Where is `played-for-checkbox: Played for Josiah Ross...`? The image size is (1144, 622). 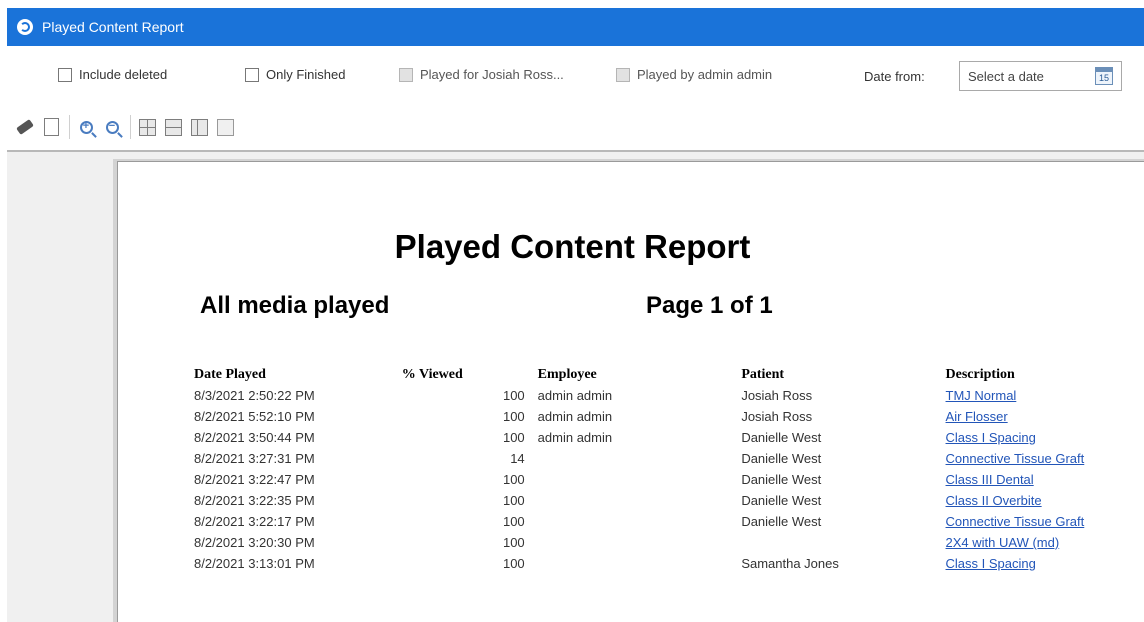
played-for-checkbox: Played for Josiah Ross... is located at coordinates (481, 74).